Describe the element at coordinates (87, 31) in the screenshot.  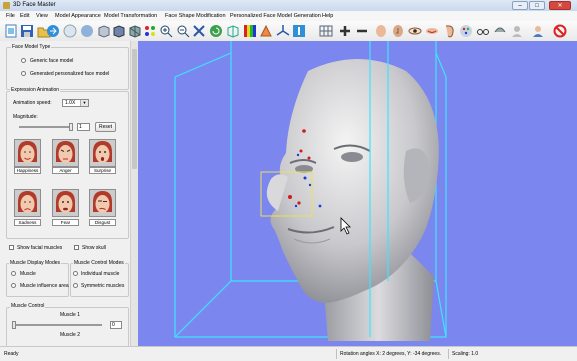
I see `sphere-icon` at that location.